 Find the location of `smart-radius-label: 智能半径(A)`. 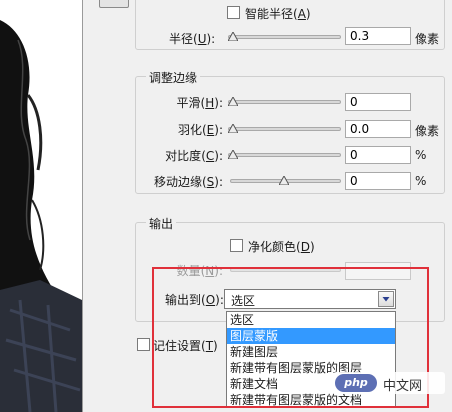

smart-radius-label: 智能半径(A) is located at coordinates (278, 14).